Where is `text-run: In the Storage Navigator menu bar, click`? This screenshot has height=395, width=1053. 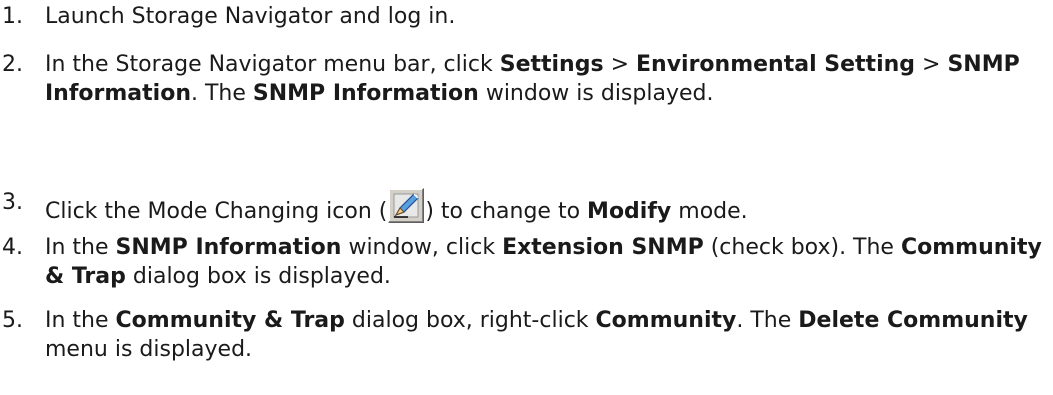
text-run: In the Storage Navigator menu bar, click is located at coordinates (272, 64).